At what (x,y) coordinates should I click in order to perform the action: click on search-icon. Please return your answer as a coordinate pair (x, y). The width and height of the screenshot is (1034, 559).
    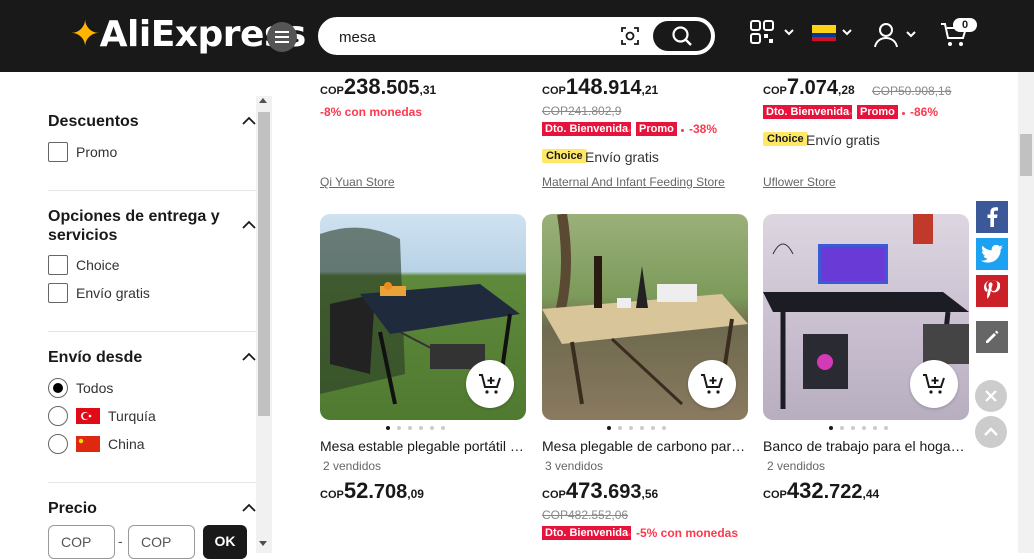
    Looking at the image, I should click on (682, 36).